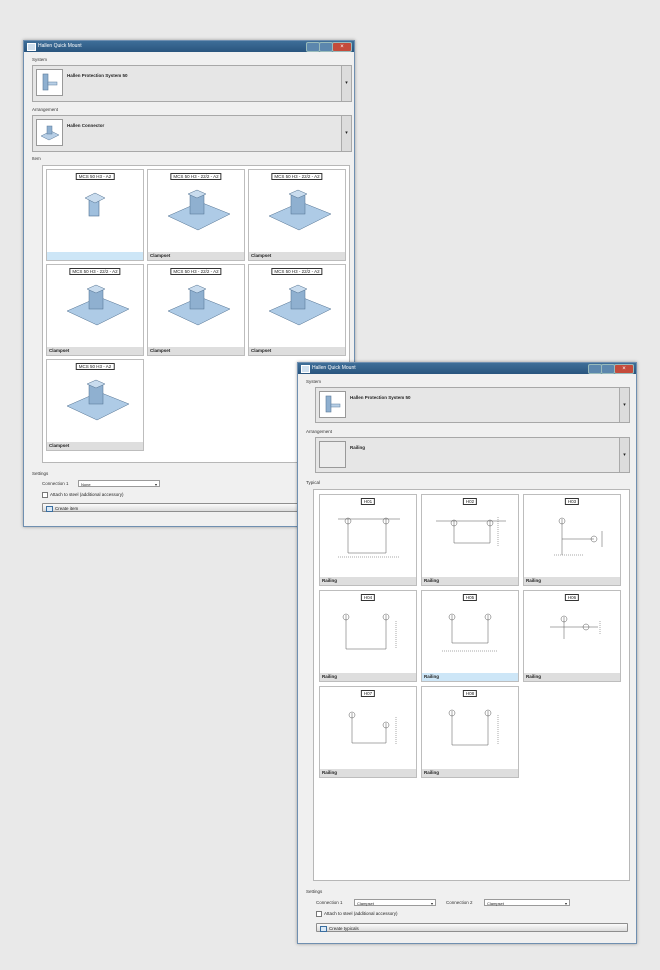 The height and width of the screenshot is (970, 660). I want to click on typical-tile: H04 Railing, so click(368, 636).